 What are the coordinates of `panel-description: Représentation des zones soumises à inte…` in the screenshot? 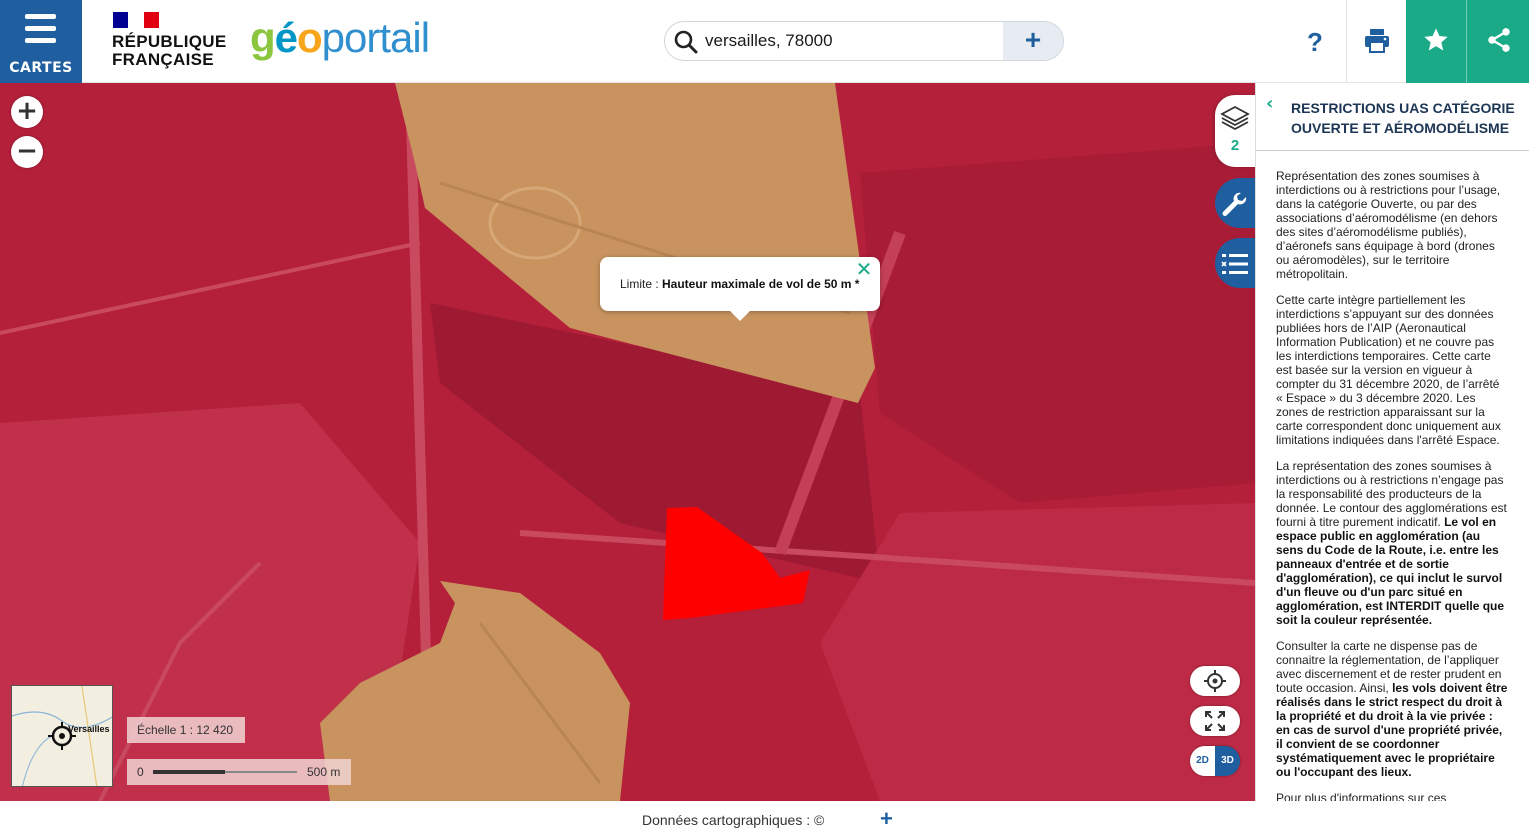 It's located at (1392, 485).